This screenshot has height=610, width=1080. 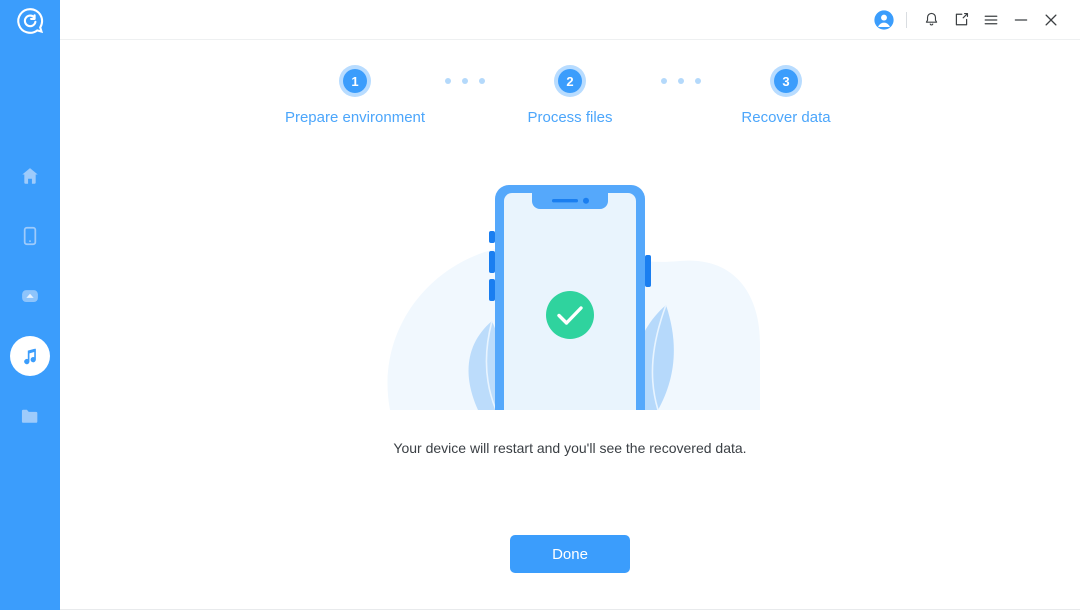 I want to click on step-3-label: Recover data, so click(x=786, y=117).